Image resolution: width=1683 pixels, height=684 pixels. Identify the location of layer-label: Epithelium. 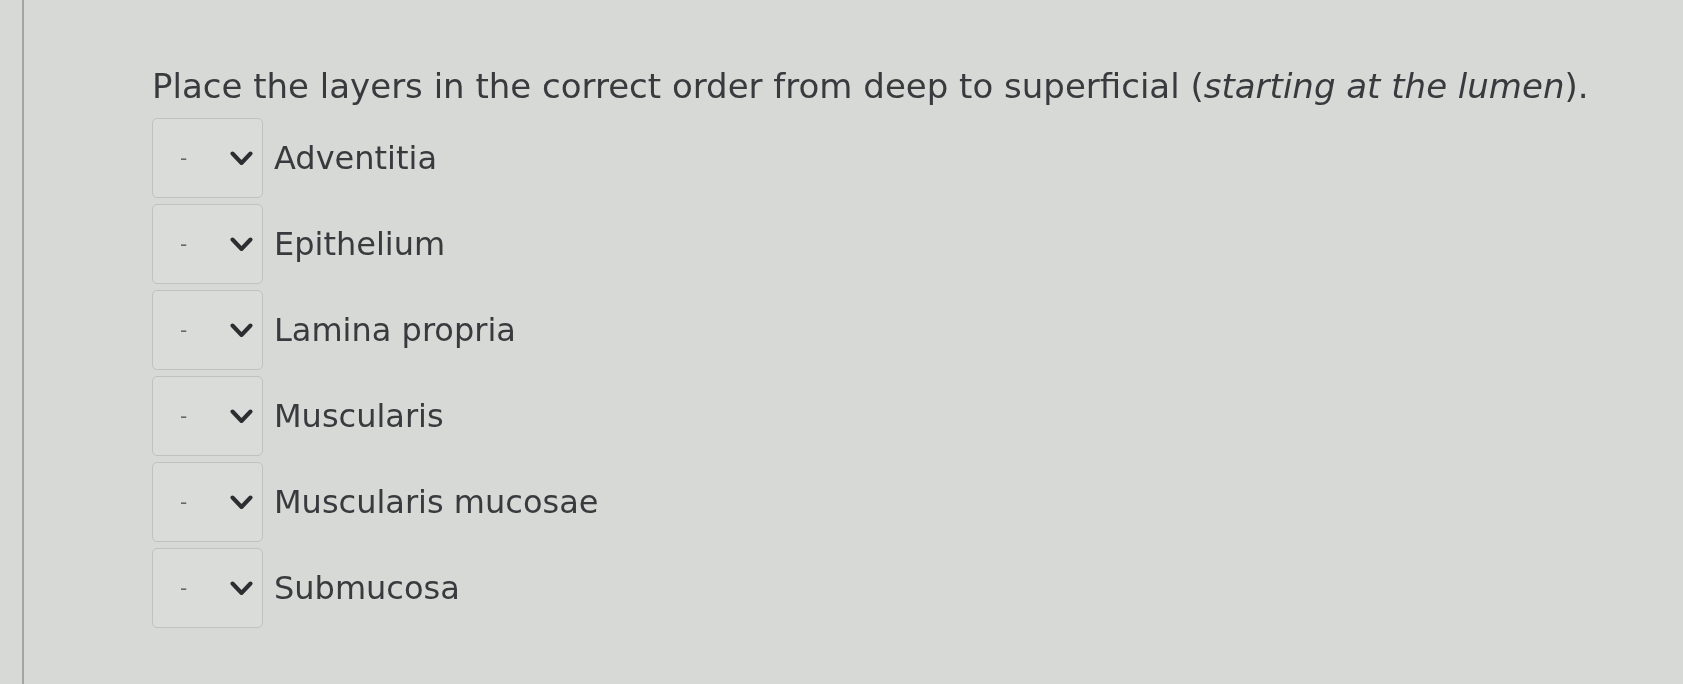
(360, 244).